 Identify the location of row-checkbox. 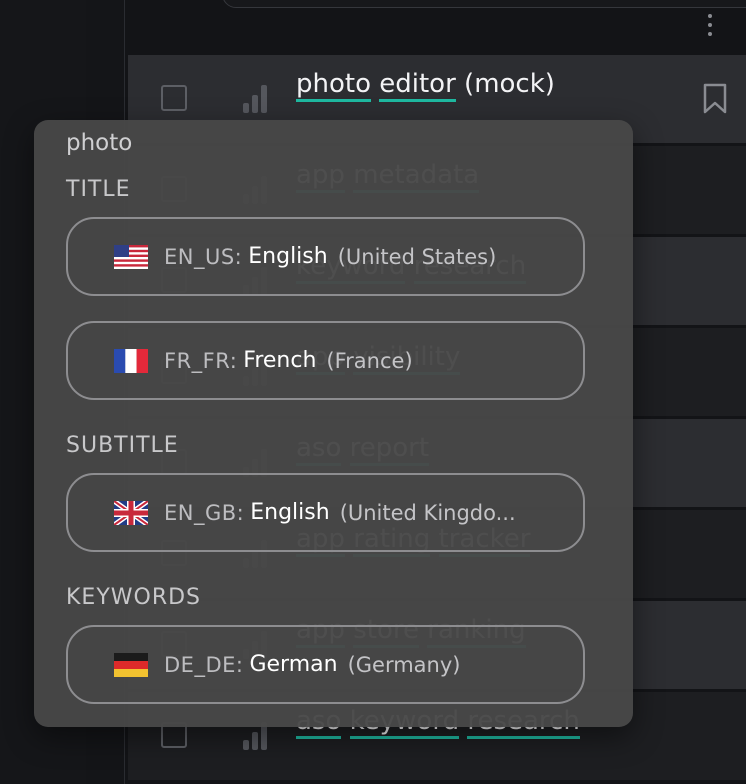
(174, 98).